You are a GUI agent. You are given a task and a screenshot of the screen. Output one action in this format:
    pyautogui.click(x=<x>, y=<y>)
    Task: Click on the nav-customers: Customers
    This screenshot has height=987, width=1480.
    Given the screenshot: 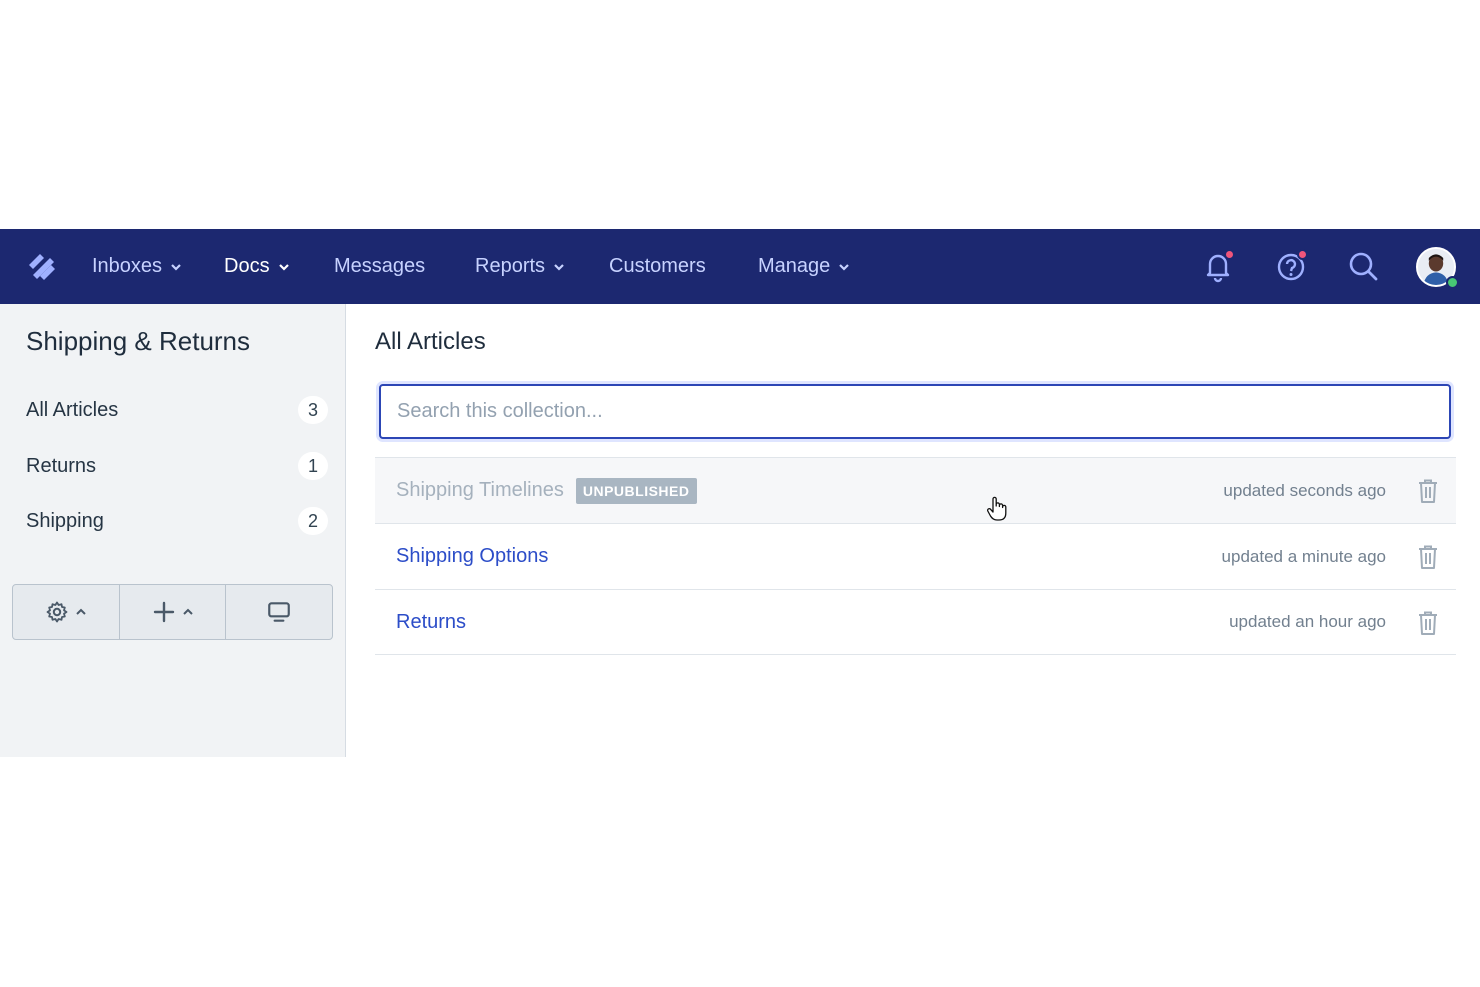 What is the action you would take?
    pyautogui.click(x=657, y=266)
    